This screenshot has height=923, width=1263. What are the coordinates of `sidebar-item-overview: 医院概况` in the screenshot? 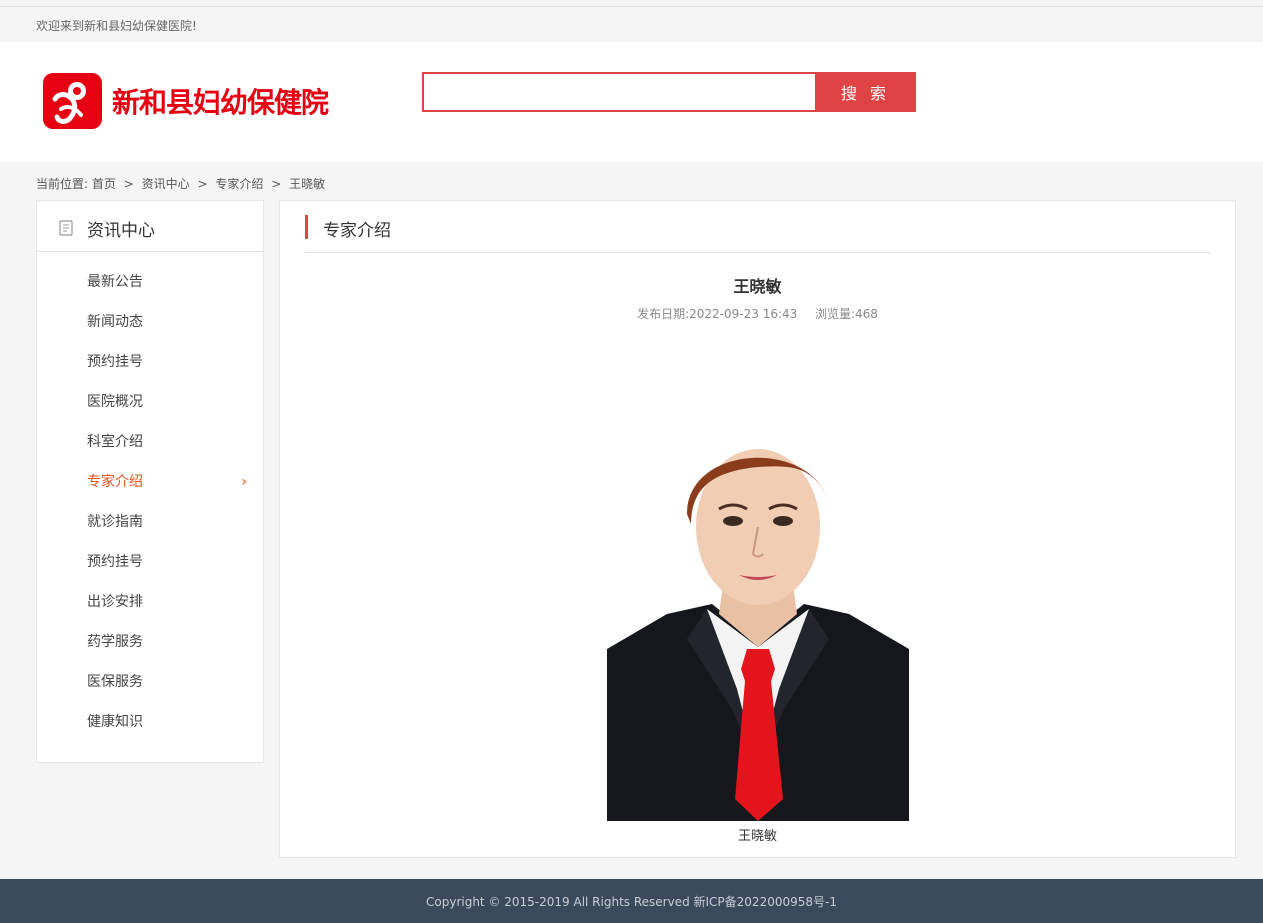 It's located at (150, 402).